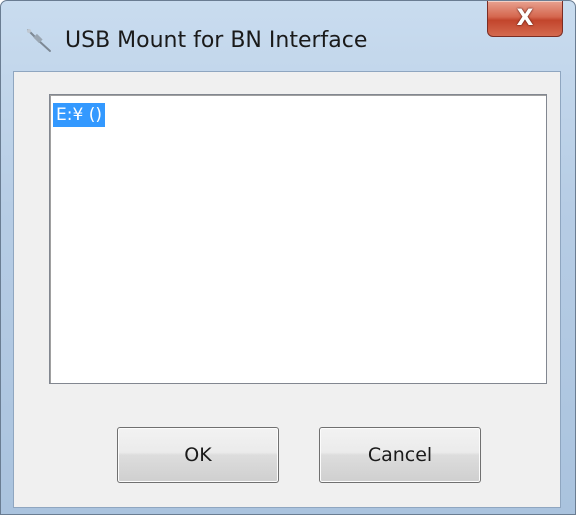 Image resolution: width=578 pixels, height=517 pixels. Describe the element at coordinates (79, 115) in the screenshot. I see `list-item: E:¥ ()` at that location.